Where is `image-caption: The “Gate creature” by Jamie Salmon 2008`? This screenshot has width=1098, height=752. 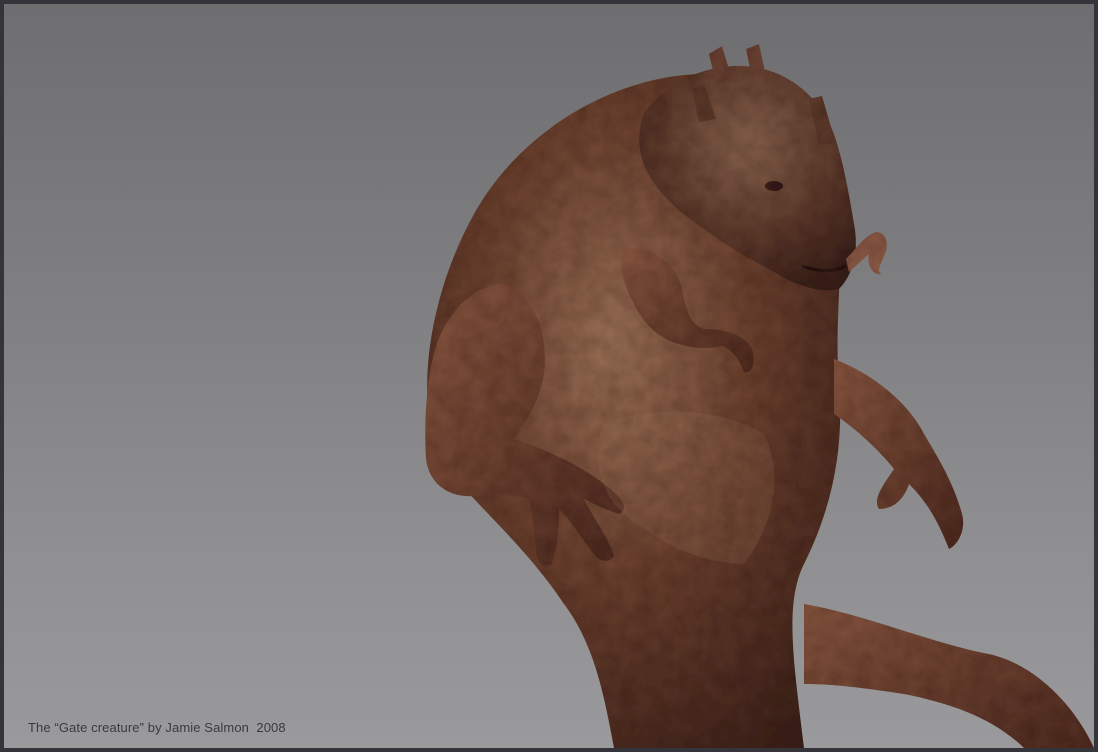 image-caption: The “Gate creature” by Jamie Salmon 2008 is located at coordinates (157, 727).